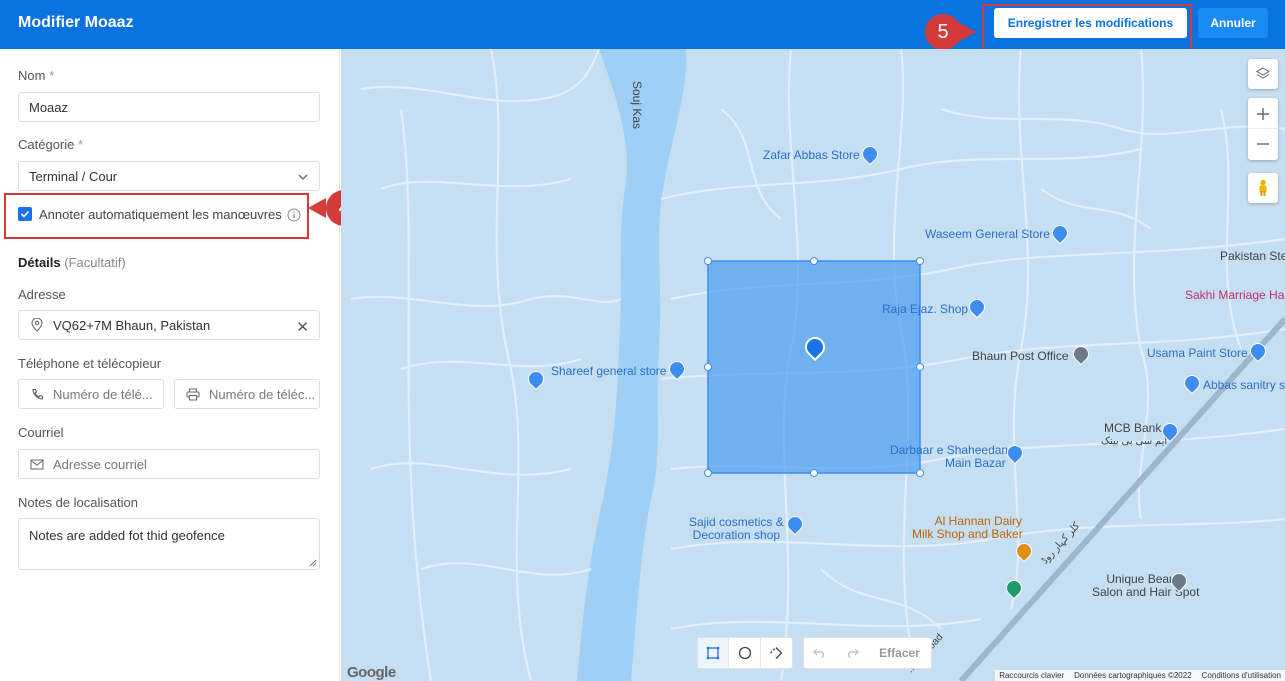 The height and width of the screenshot is (681, 1285). Describe the element at coordinates (967, 528) in the screenshot. I see `place-al-hannan-dairy: Al Hannan Dairy Milk Shop and Baker` at that location.